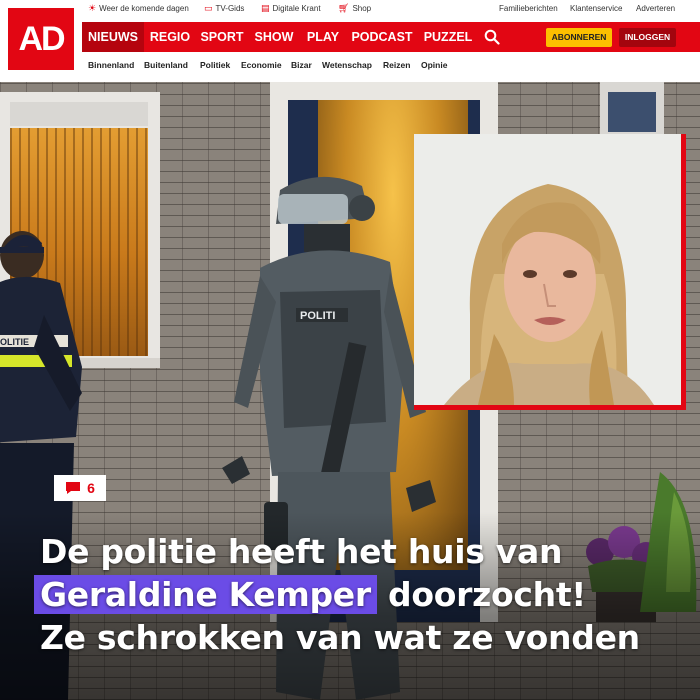  What do you see at coordinates (382, 37) in the screenshot?
I see `nav-item-podcast: PODCAST` at bounding box center [382, 37].